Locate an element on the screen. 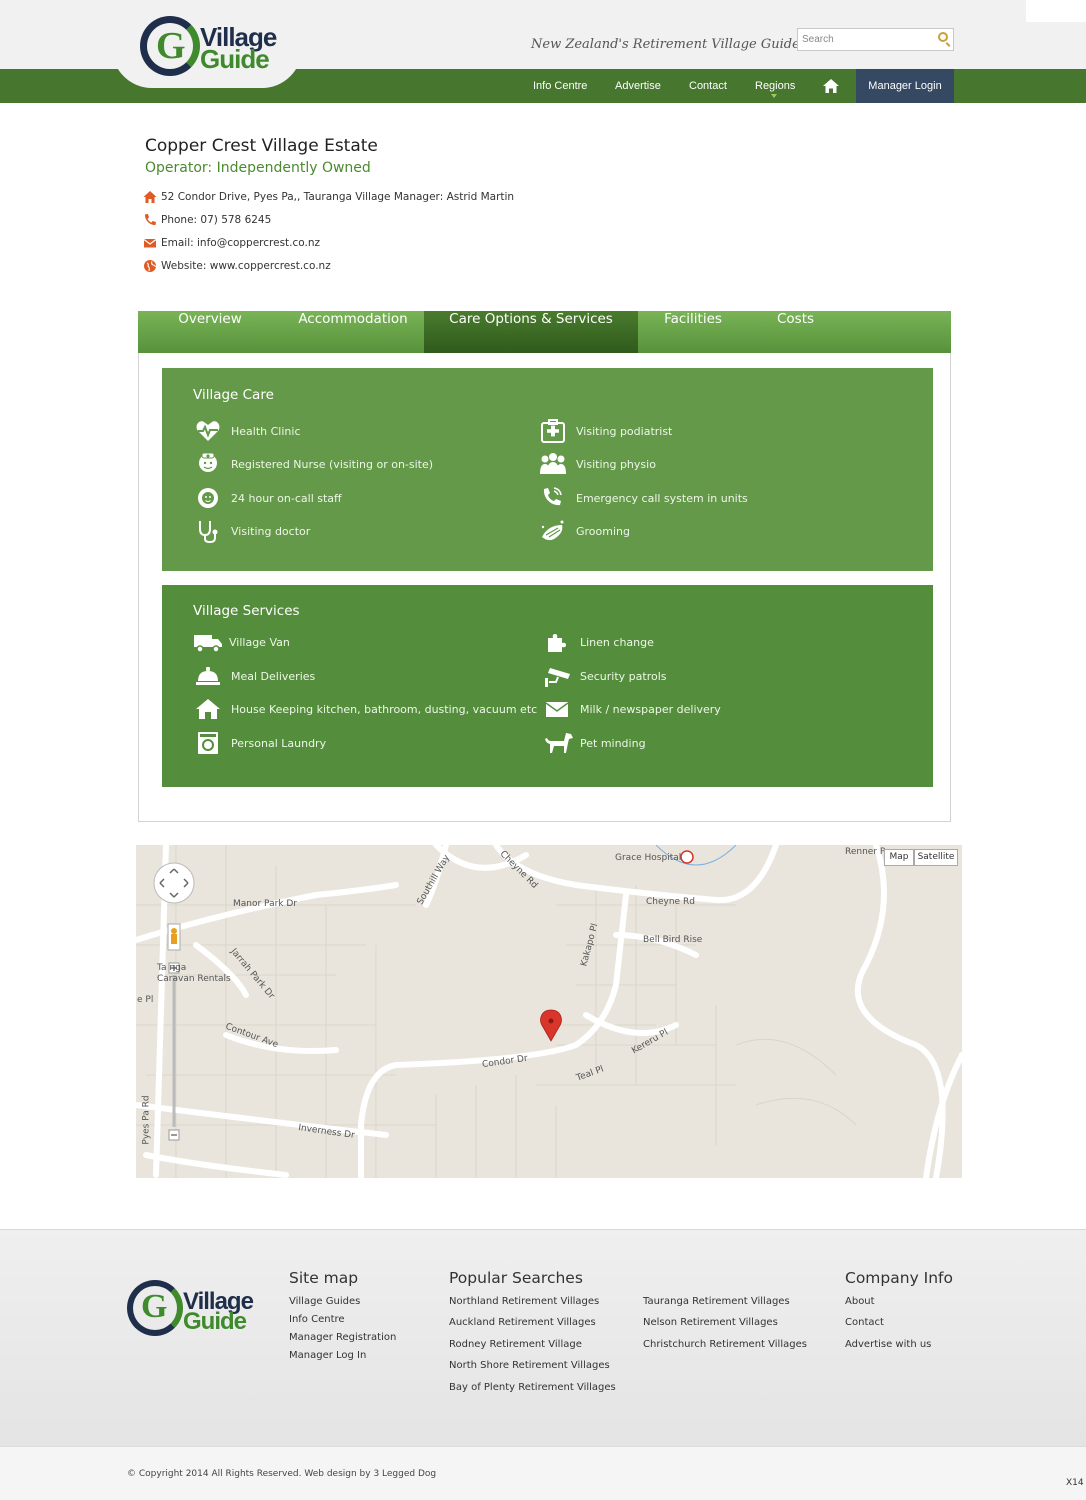  village-care-title: Village Care is located at coordinates (233, 395).